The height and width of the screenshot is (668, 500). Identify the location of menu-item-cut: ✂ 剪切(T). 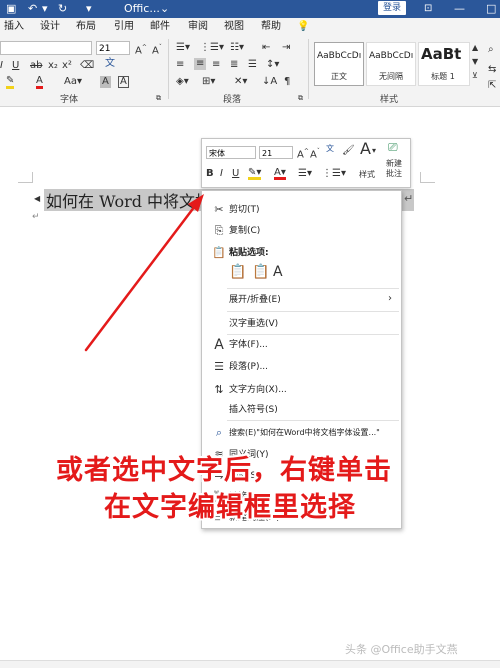
(301, 210).